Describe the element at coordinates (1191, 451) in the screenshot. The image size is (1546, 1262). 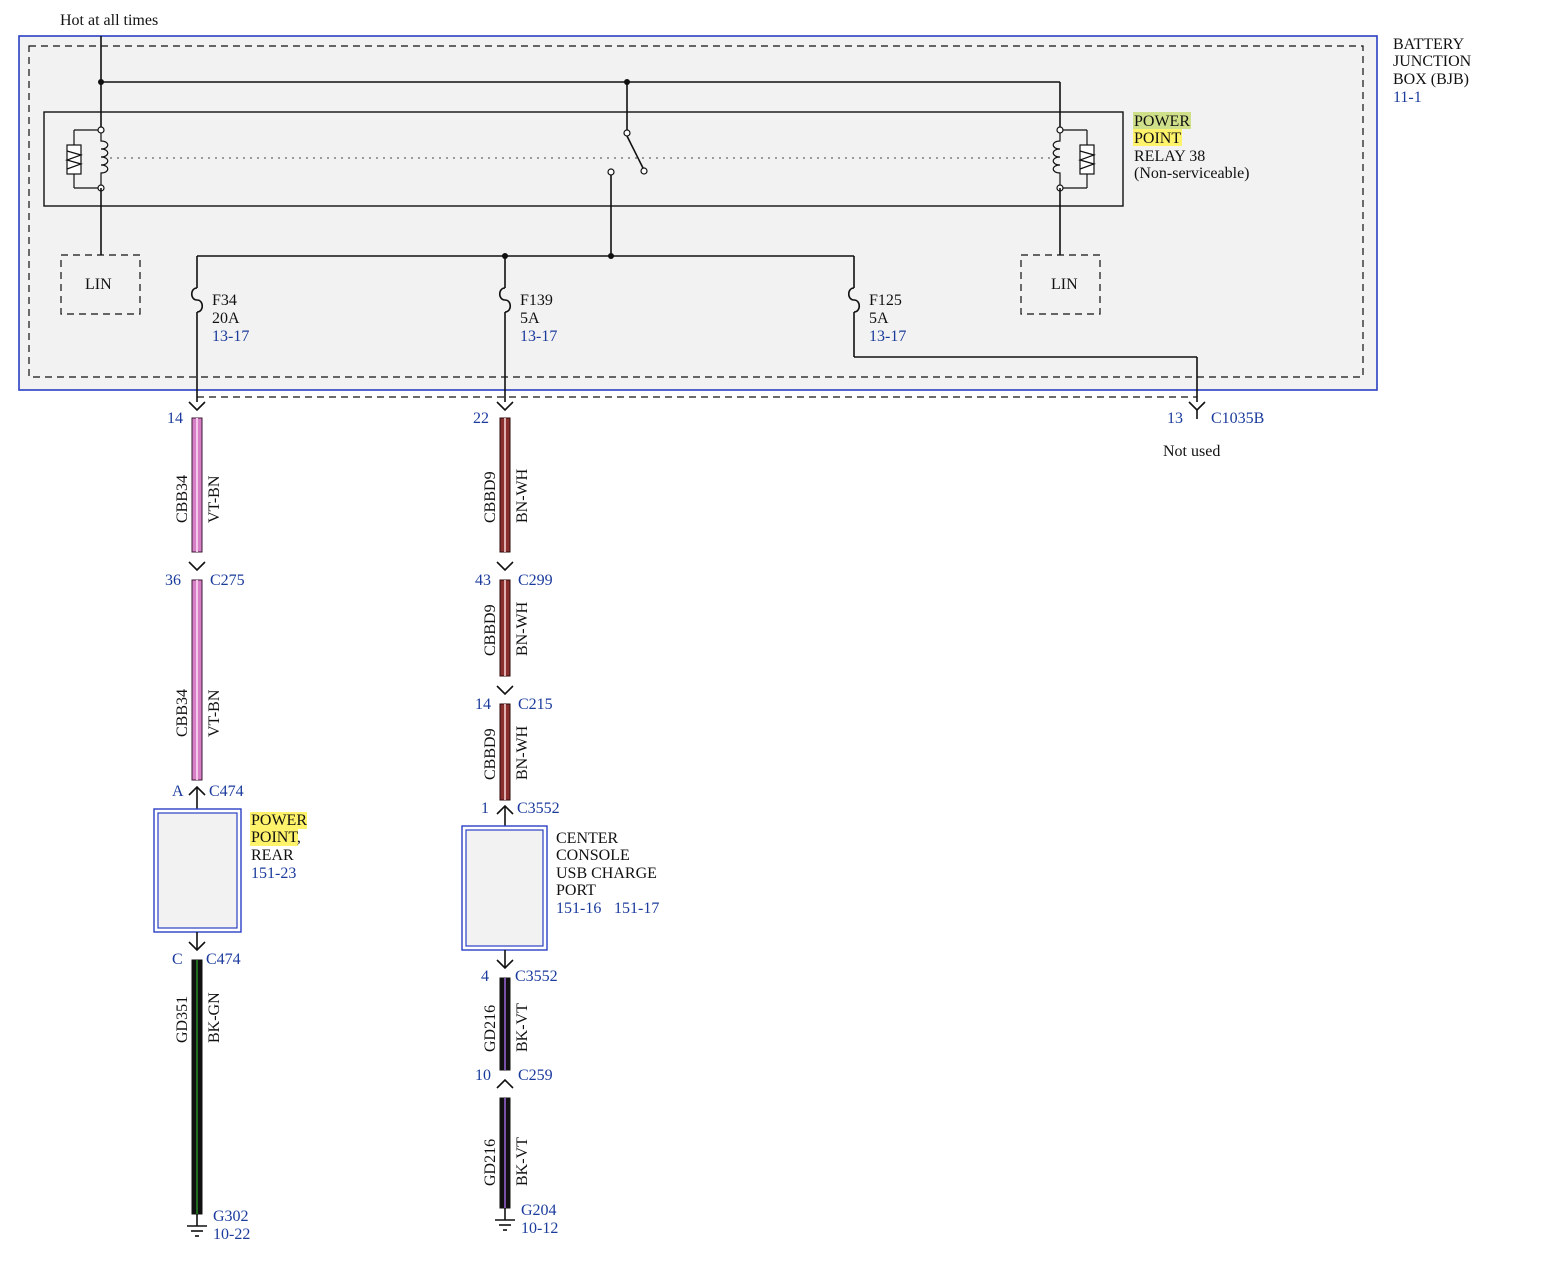
I see `unused-note: Not used` at that location.